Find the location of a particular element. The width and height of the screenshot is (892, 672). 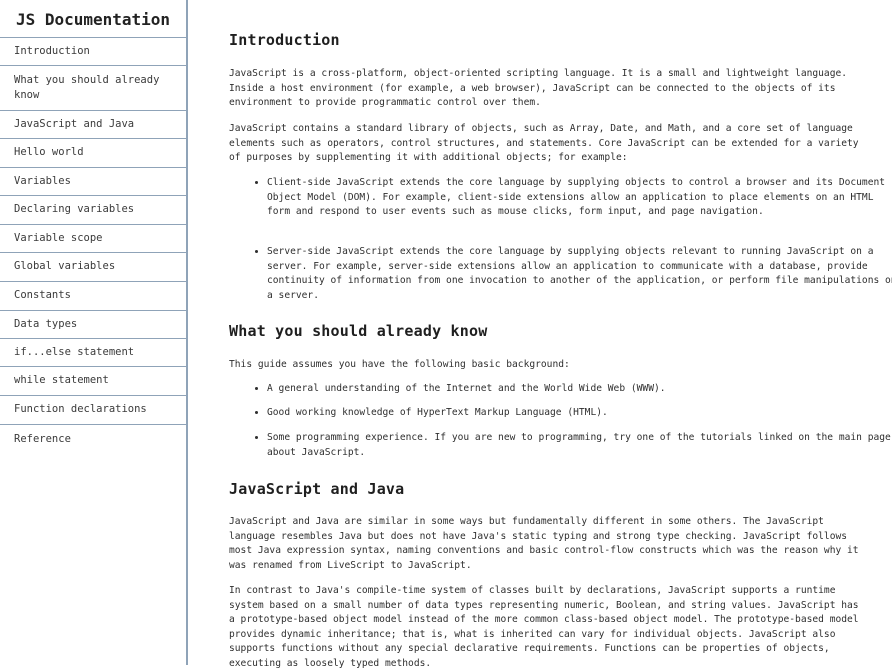

sidebar-item-constants: Constants is located at coordinates (93, 296).